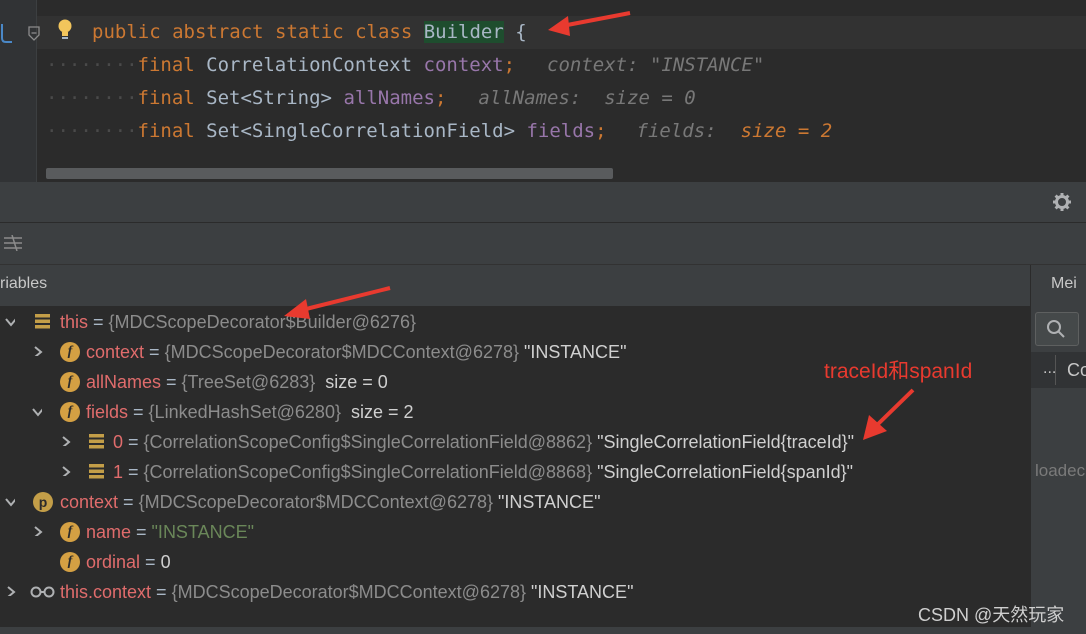 The image size is (1086, 634). I want to click on field-name: fields, so click(561, 131).